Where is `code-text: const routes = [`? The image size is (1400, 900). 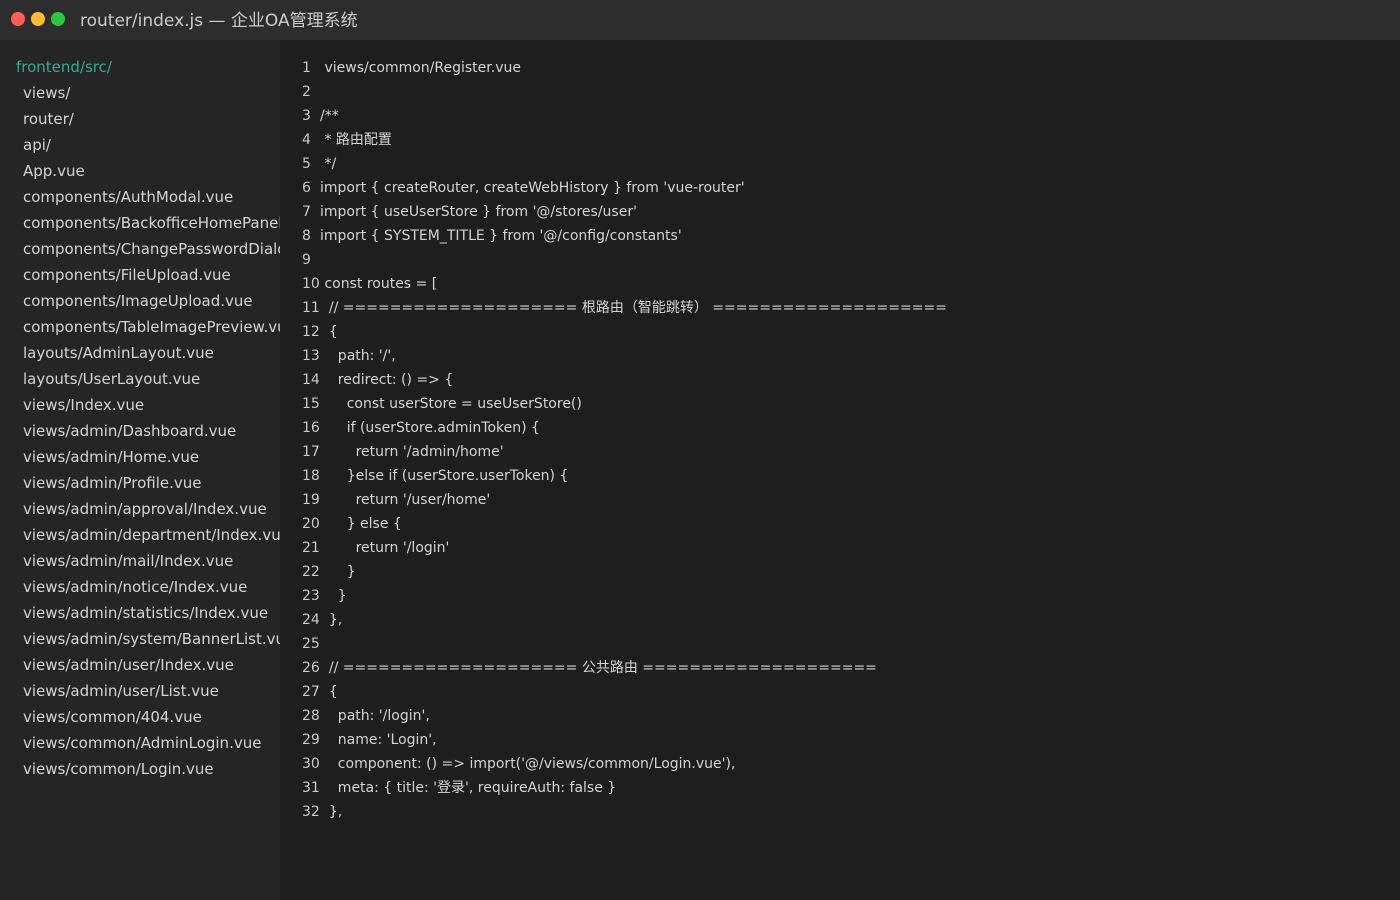 code-text: const routes = [ is located at coordinates (378, 284).